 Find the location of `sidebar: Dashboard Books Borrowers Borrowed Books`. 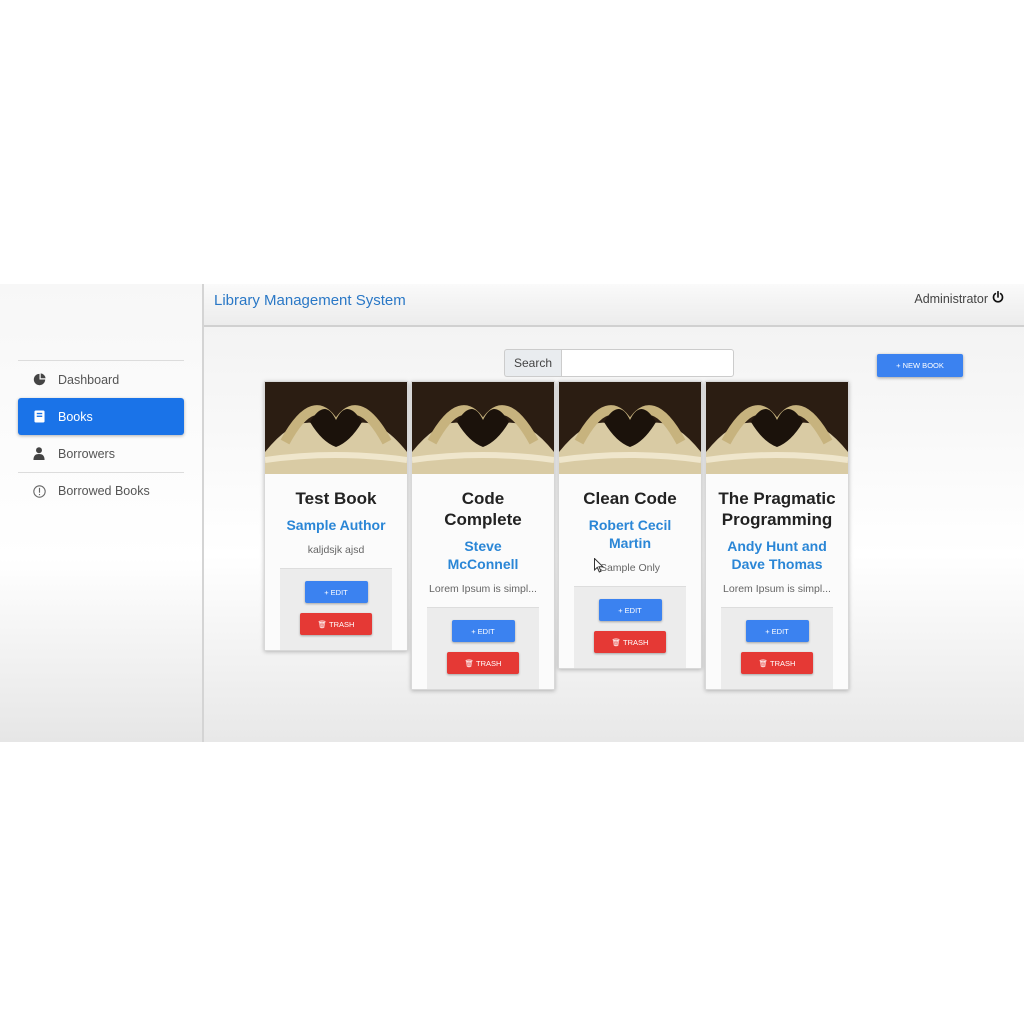

sidebar: Dashboard Books Borrowers Borrowed Books is located at coordinates (102, 513).